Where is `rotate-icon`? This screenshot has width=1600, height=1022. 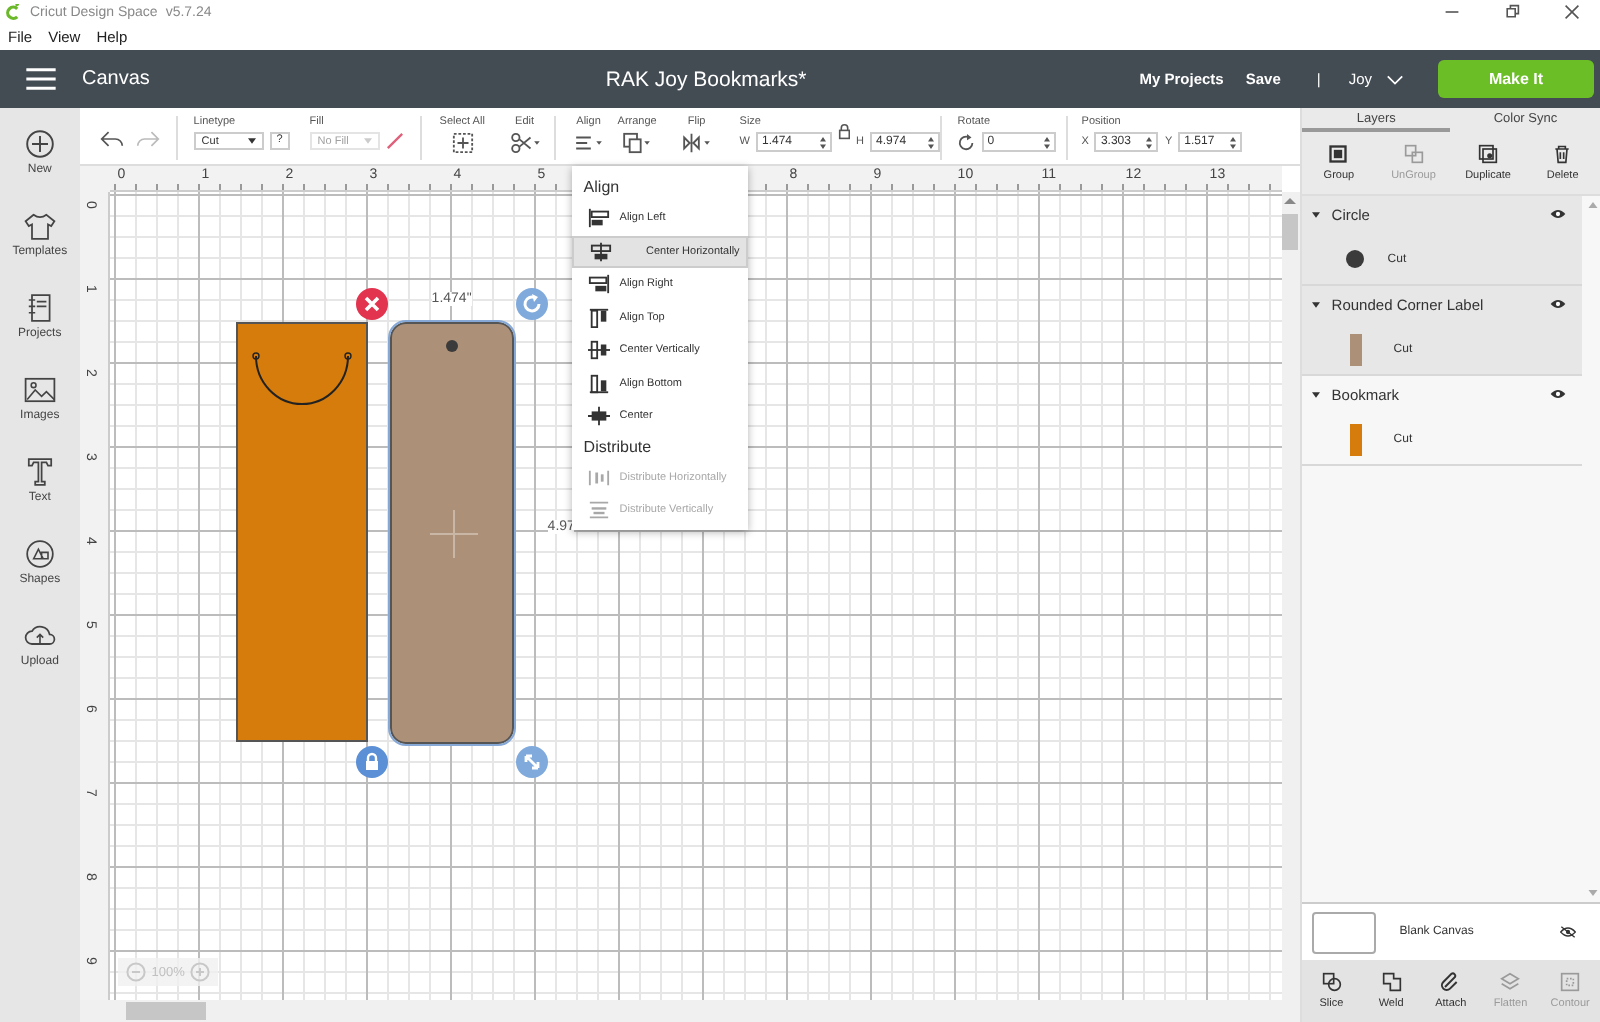 rotate-icon is located at coordinates (966, 142).